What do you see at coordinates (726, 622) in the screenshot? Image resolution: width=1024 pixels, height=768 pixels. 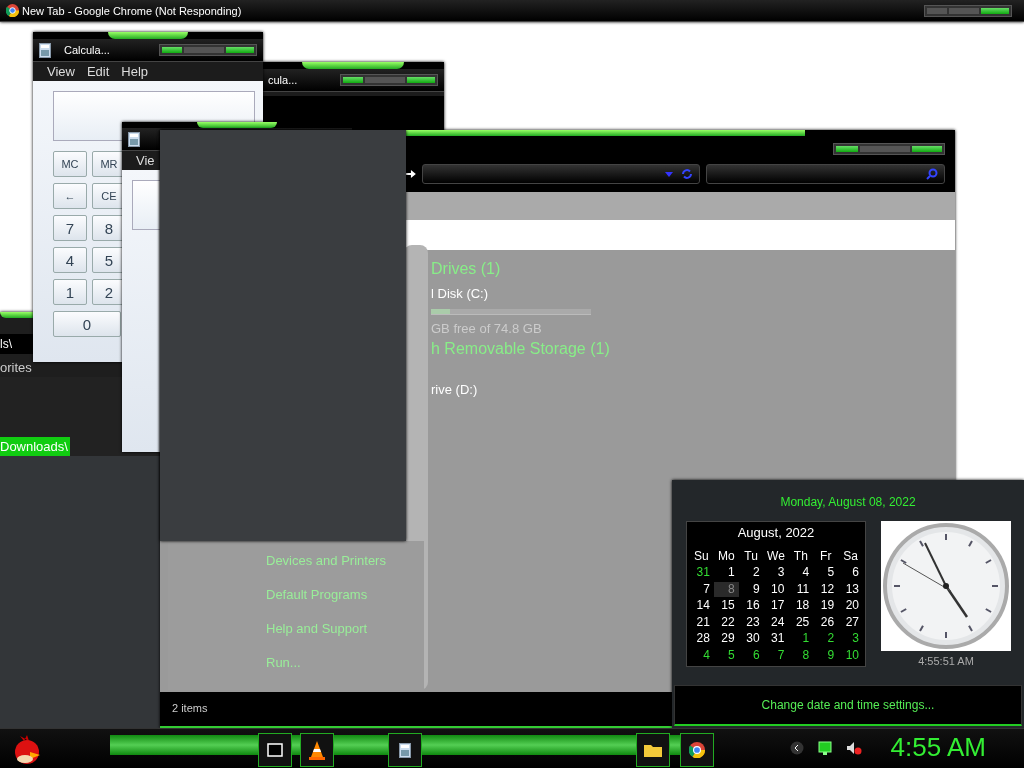 I see `calendar-day: 22` at bounding box center [726, 622].